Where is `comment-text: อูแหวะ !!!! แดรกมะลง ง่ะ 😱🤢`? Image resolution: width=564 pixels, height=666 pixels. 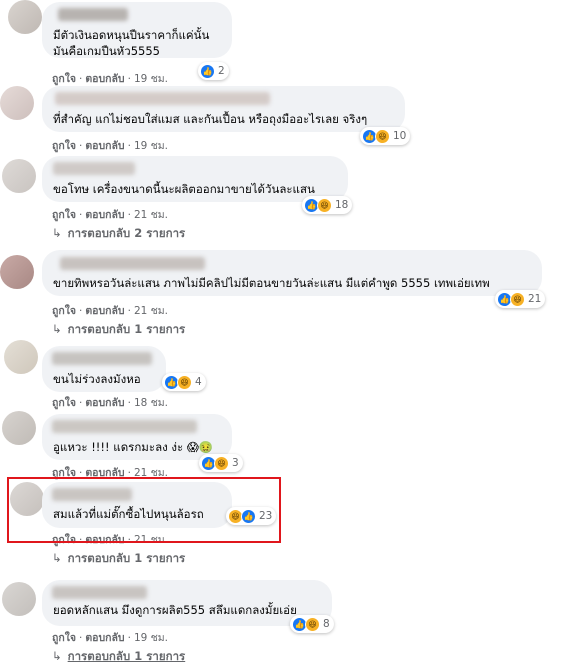
comment-text: อูแหวะ !!!! แดรกมะลง ง่ะ 😱🤢 is located at coordinates (133, 447).